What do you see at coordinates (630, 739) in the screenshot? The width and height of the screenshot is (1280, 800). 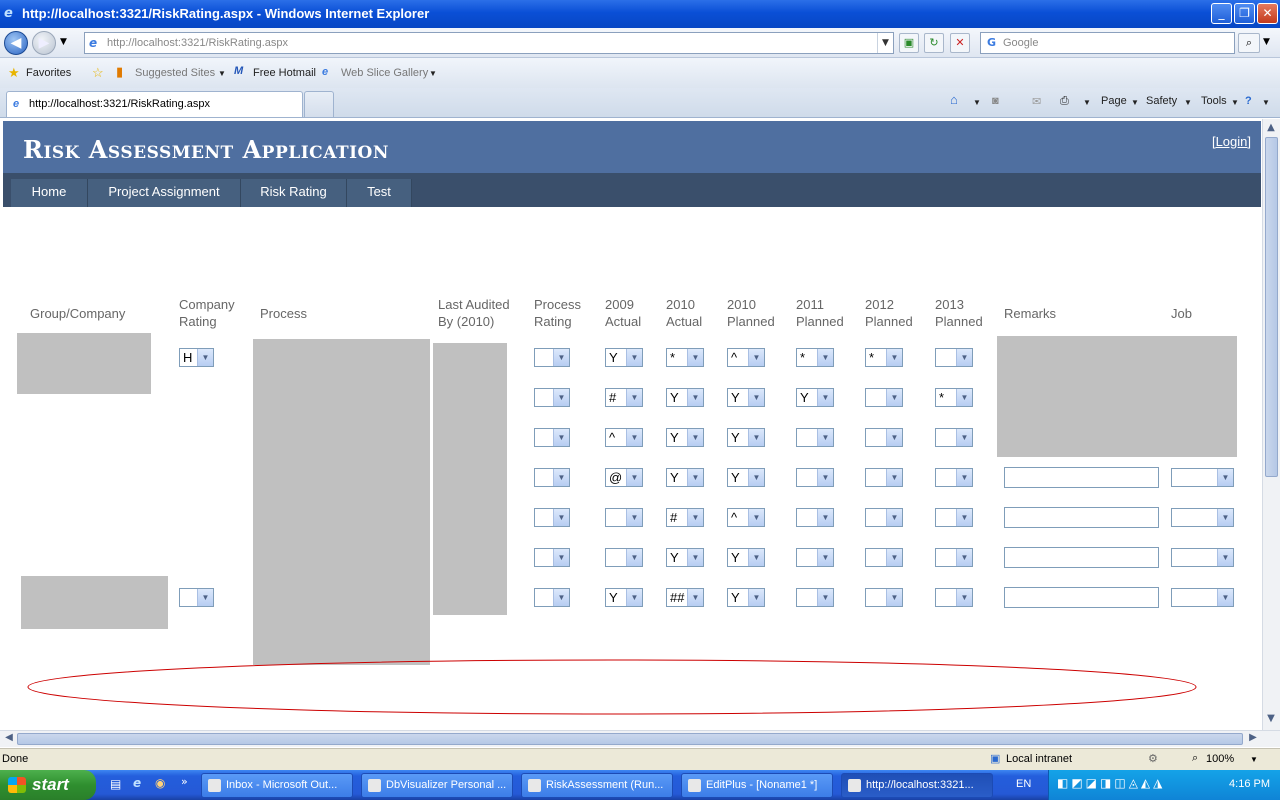 I see `horizontal-scroll-thumb` at bounding box center [630, 739].